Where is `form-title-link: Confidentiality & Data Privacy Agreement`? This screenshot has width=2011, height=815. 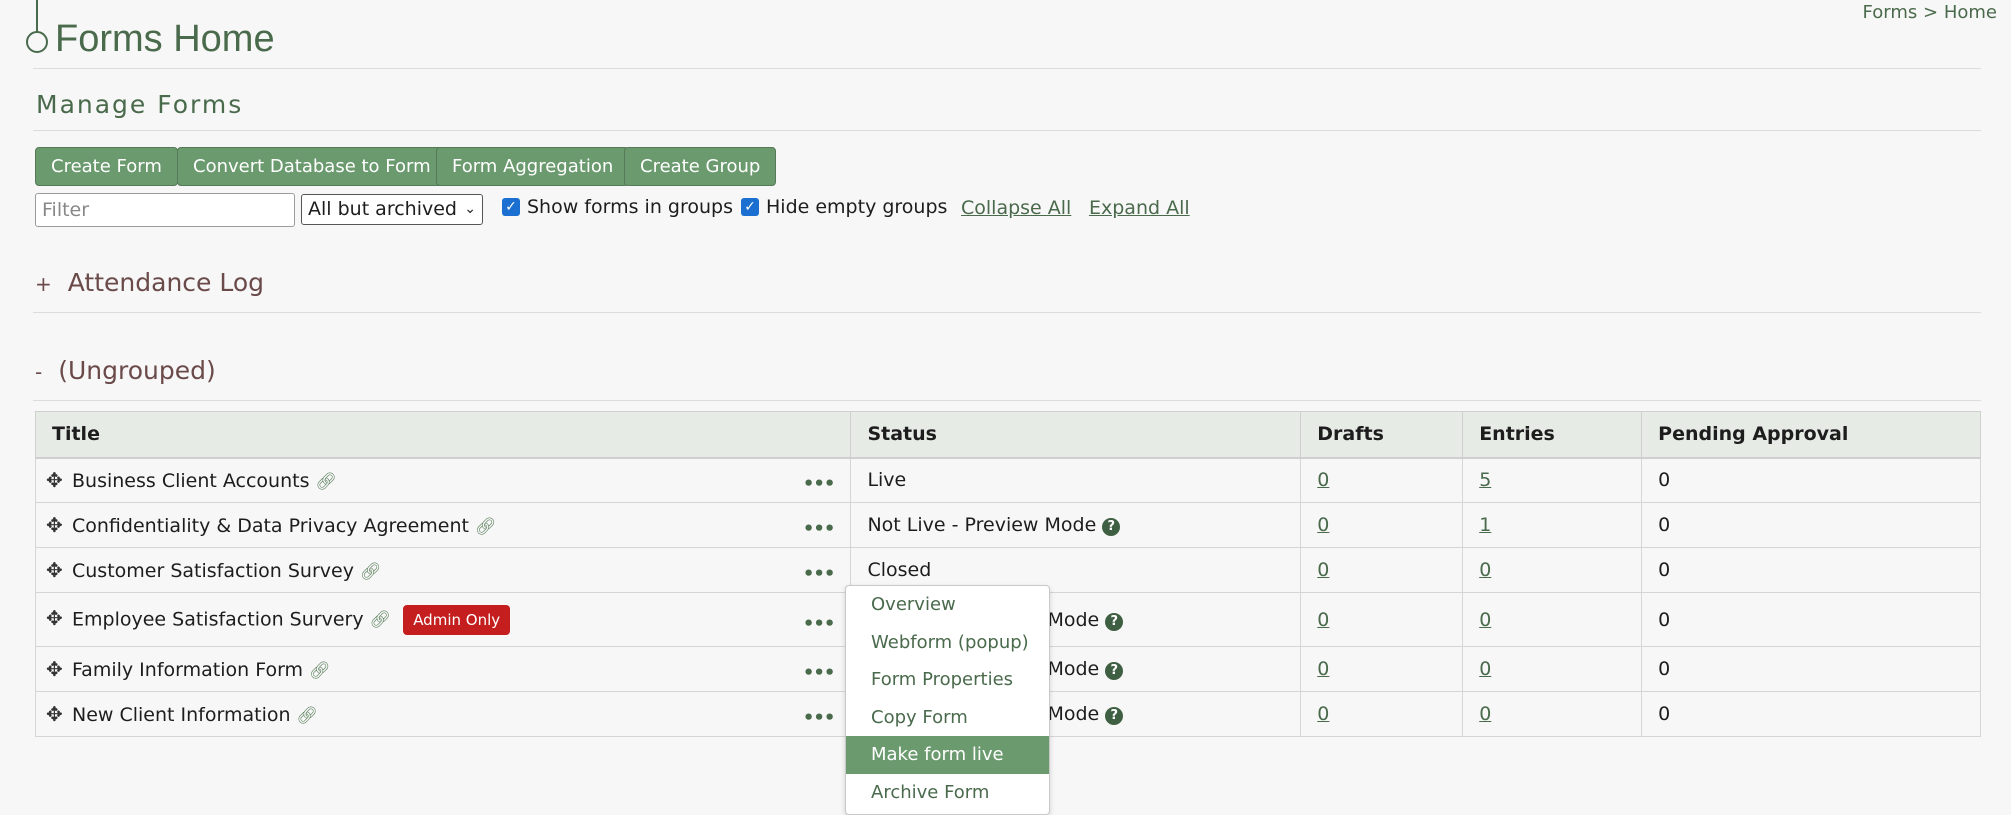
form-title-link: Confidentiality & Data Privacy Agreement is located at coordinates (270, 526).